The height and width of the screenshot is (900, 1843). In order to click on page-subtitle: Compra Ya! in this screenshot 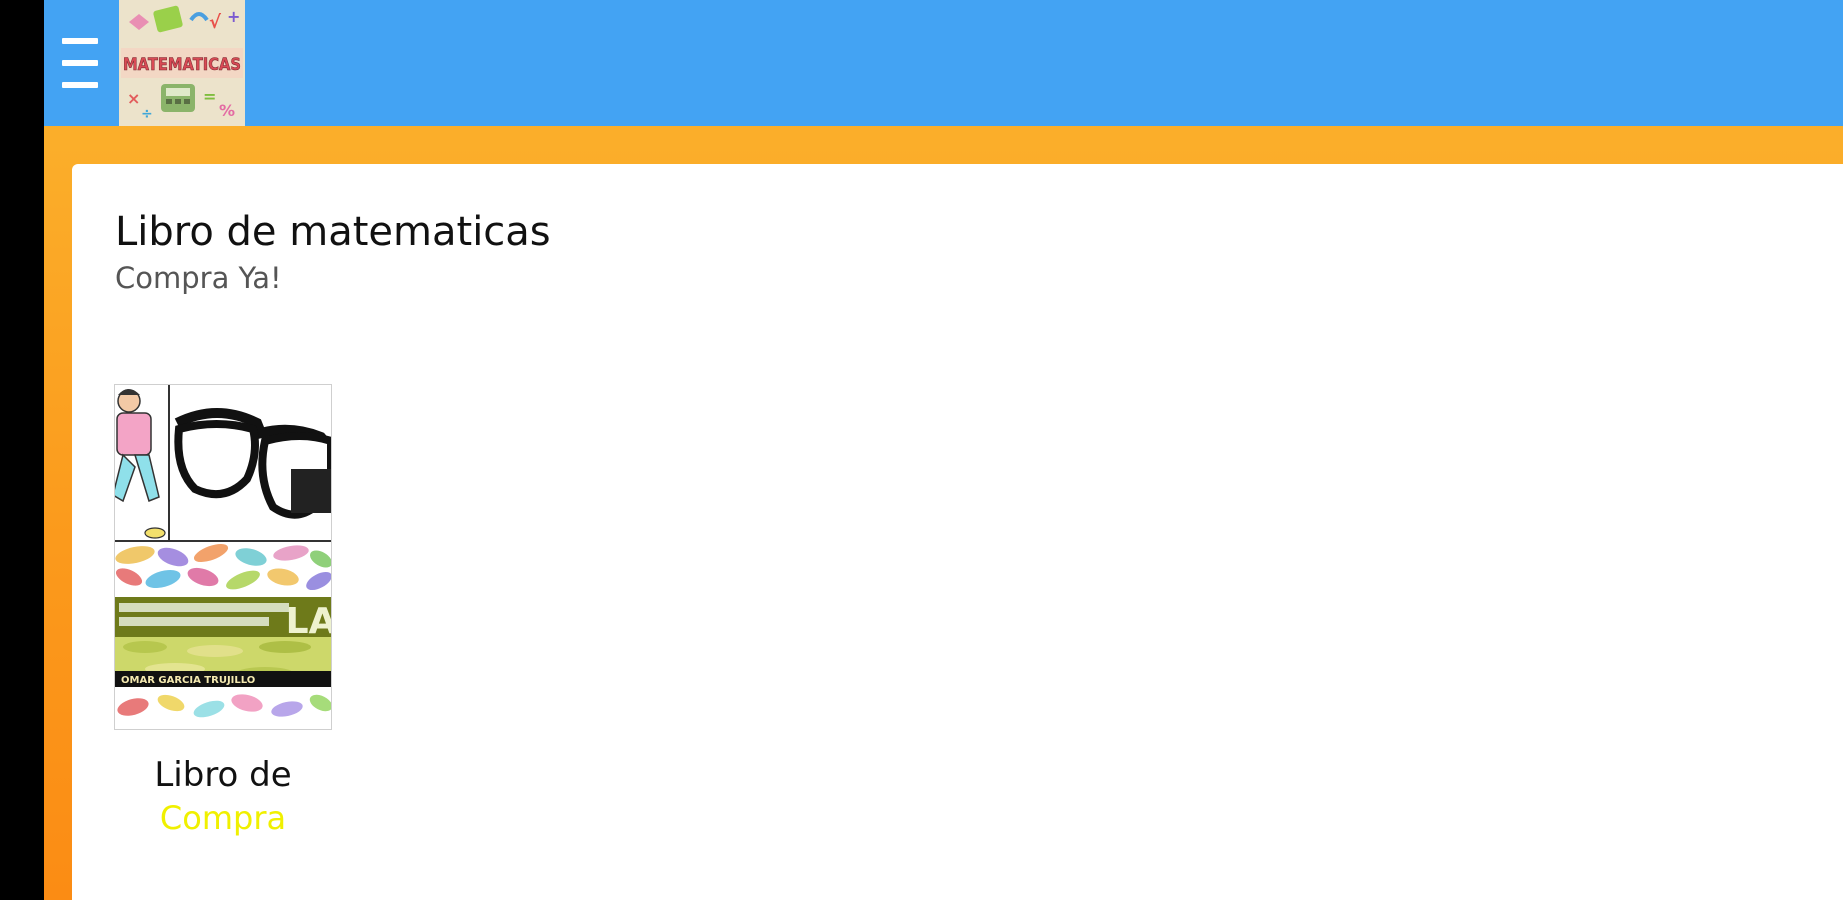, I will do `click(198, 278)`.